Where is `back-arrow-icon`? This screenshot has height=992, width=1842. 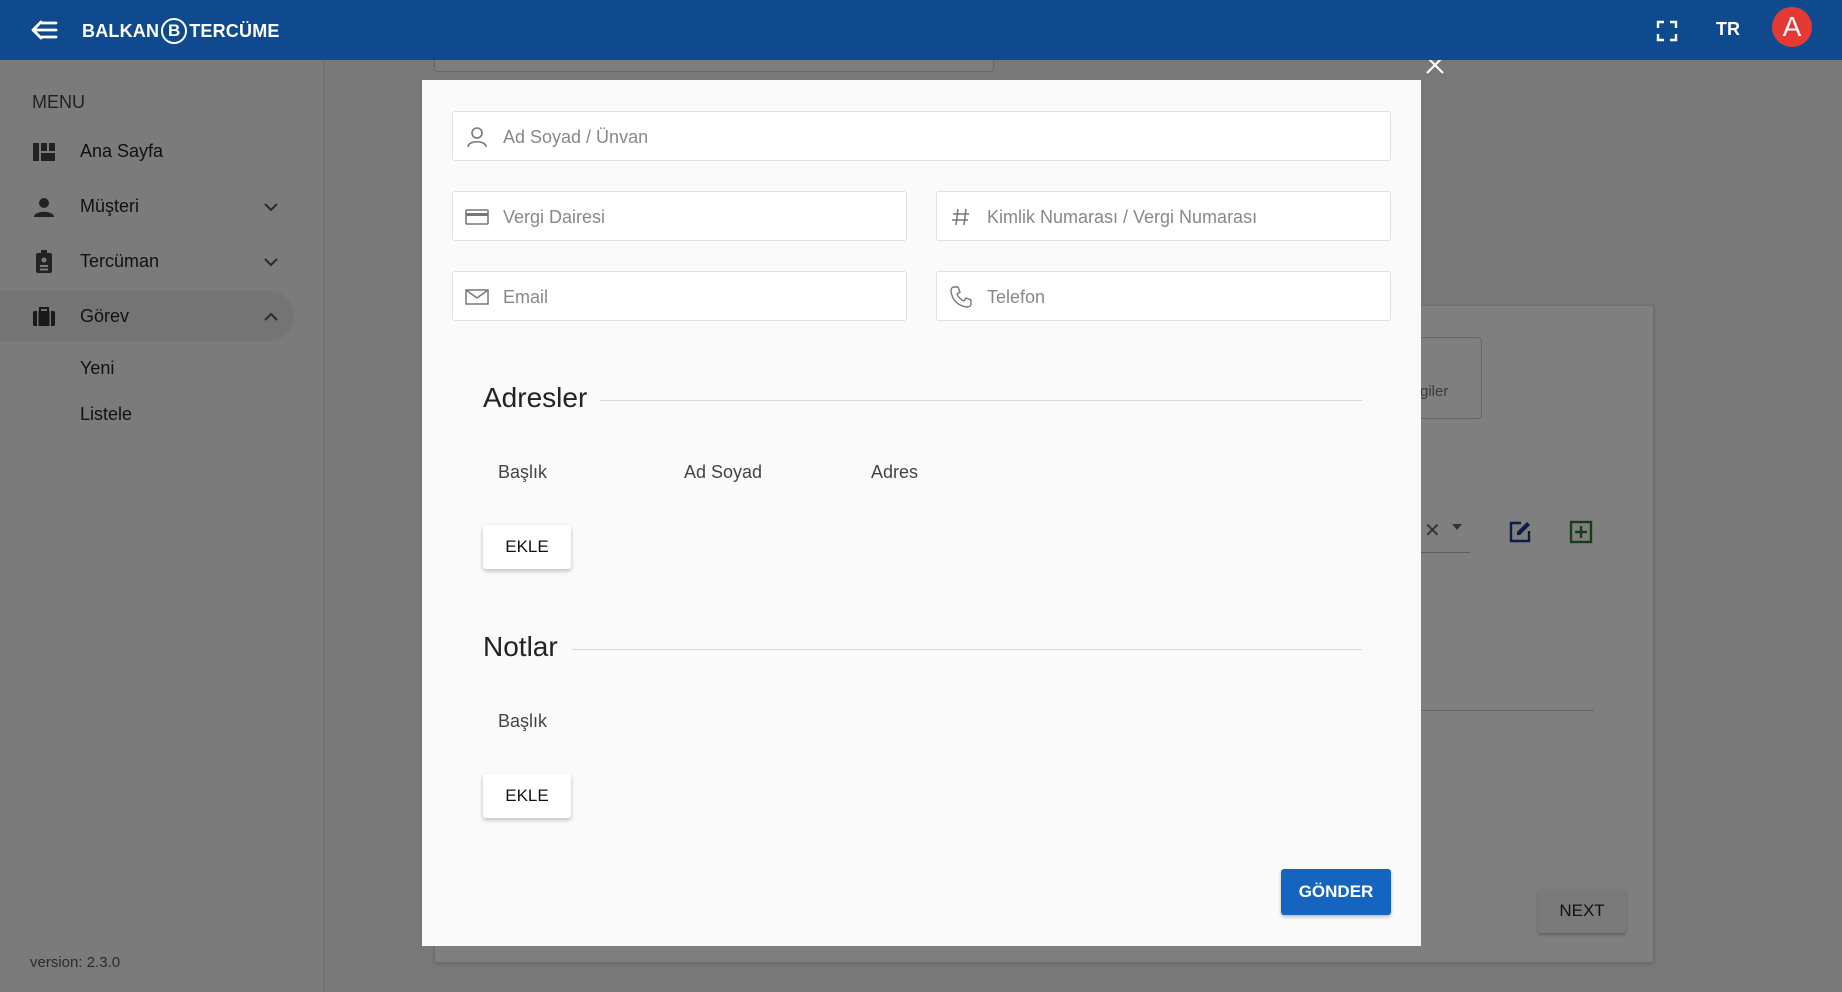
back-arrow-icon is located at coordinates (44, 30).